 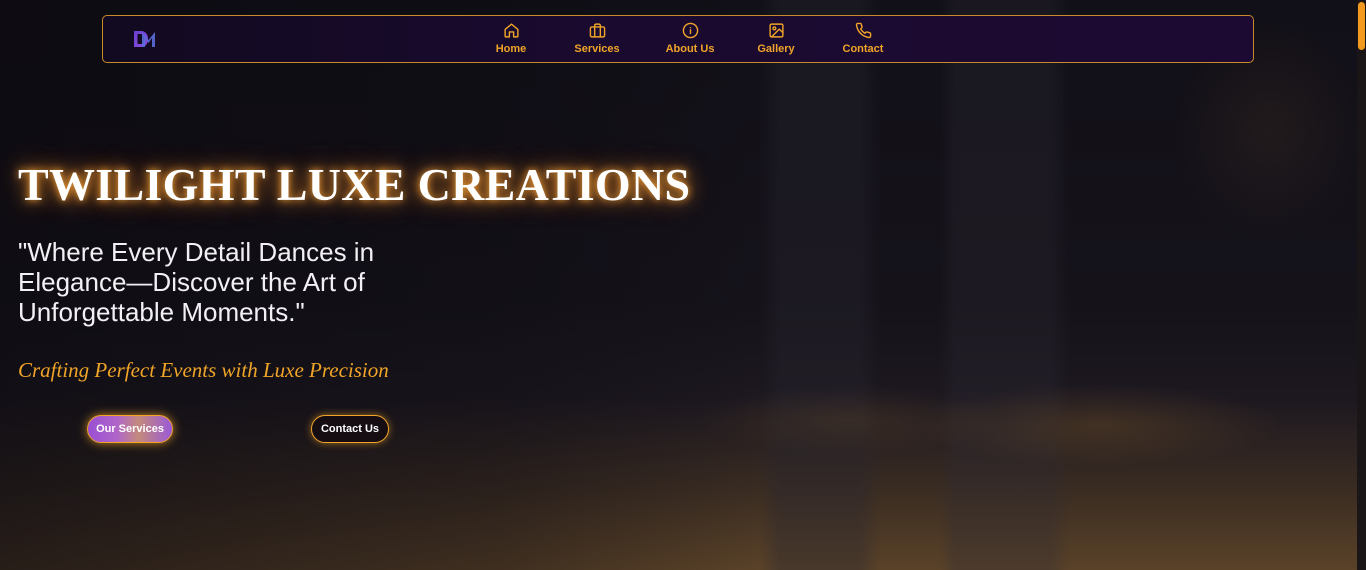 I want to click on nav-item-about-us: About Us, so click(x=690, y=40).